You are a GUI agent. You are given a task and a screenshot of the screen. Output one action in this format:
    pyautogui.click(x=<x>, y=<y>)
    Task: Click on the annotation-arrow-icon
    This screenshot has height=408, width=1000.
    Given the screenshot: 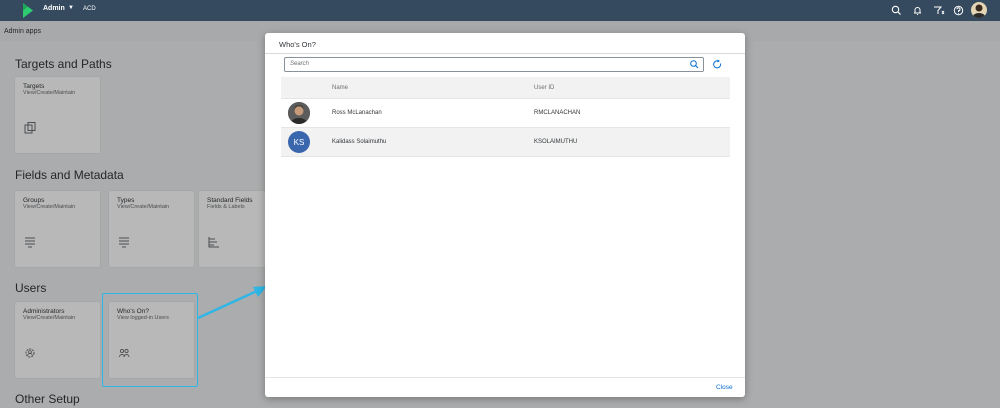 What is the action you would take?
    pyautogui.click(x=232, y=303)
    